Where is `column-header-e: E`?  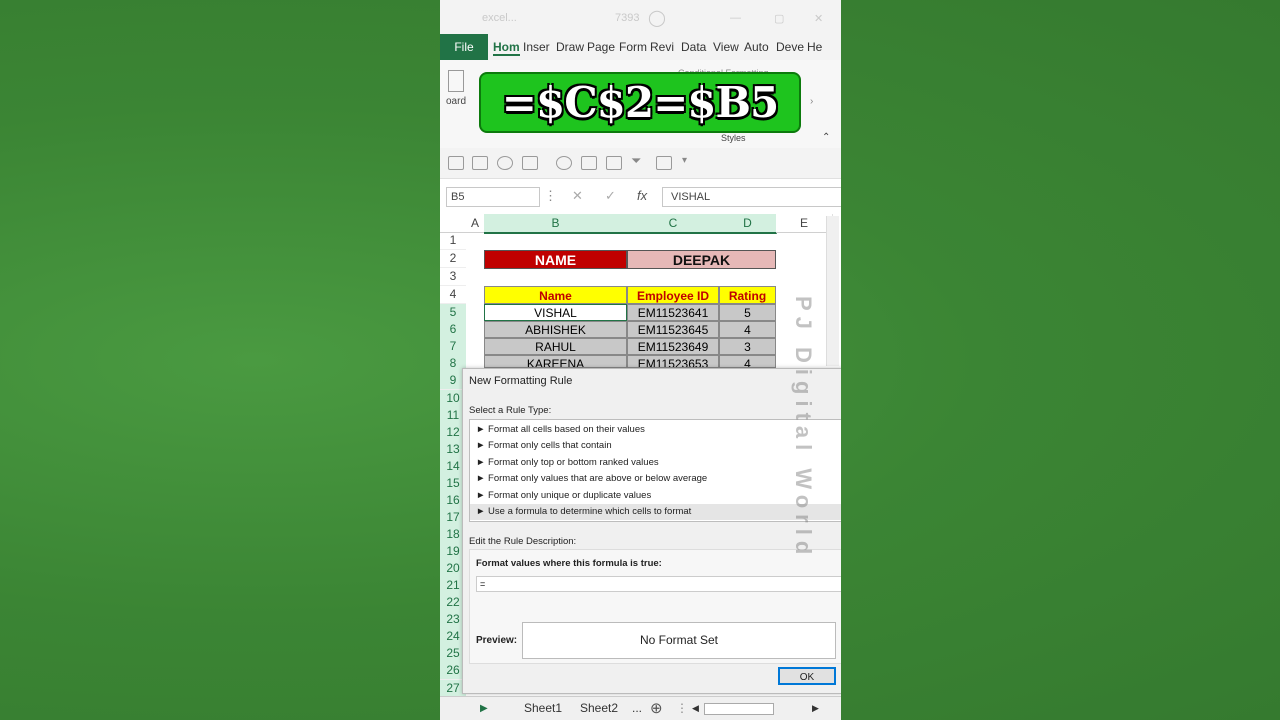
column-header-e: E is located at coordinates (804, 223).